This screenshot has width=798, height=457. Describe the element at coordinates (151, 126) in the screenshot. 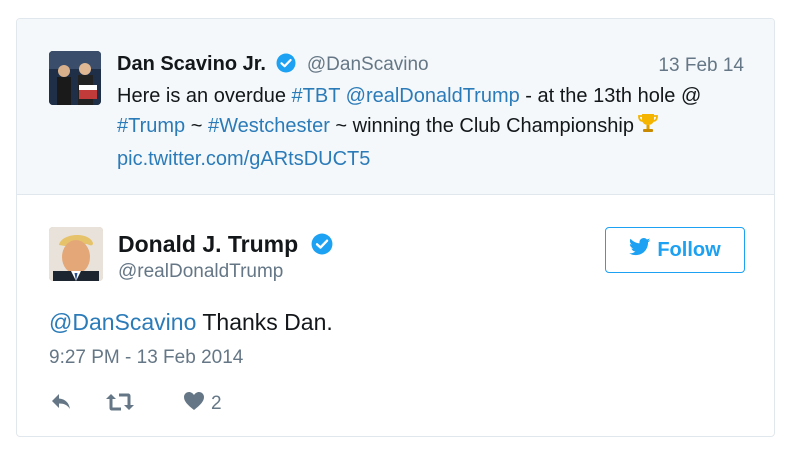

I see `hashtag-link: #Trump` at that location.